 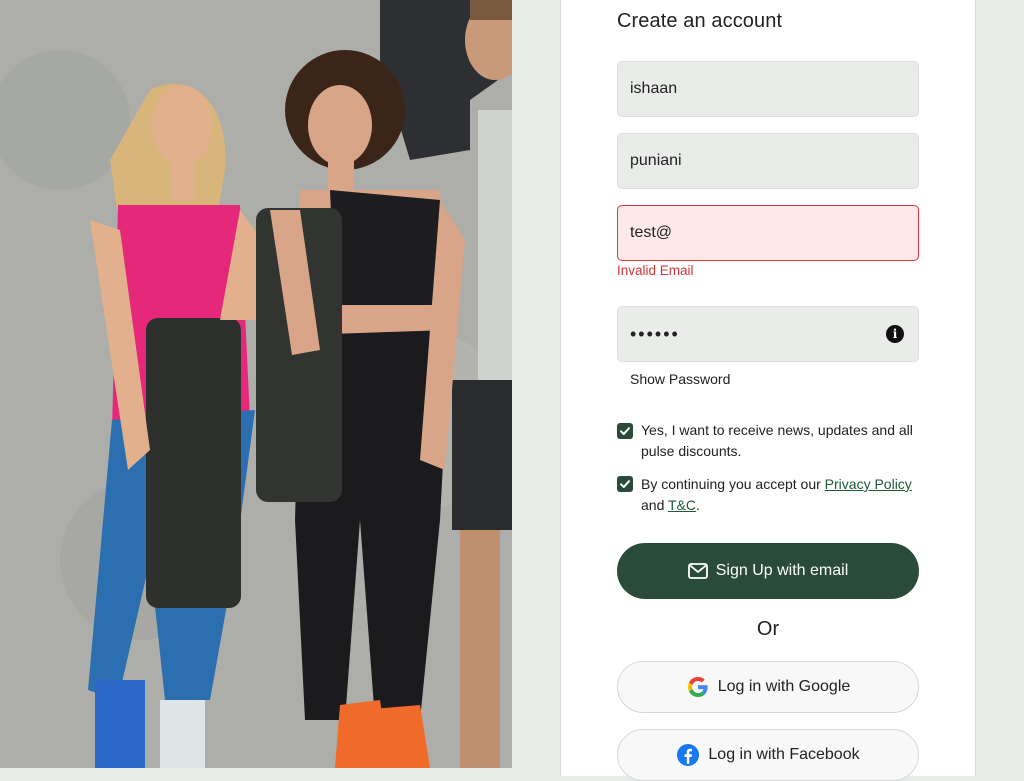 I want to click on email-error-message: Invalid Email, so click(x=655, y=270).